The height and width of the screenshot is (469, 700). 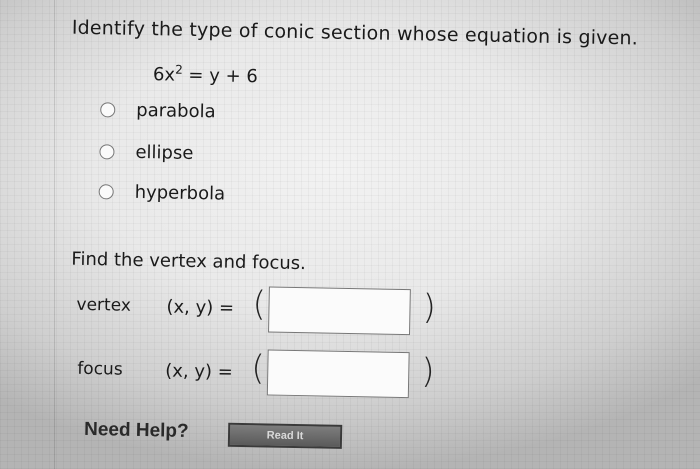 I want to click on focus-open-paren: (, so click(x=257, y=368).